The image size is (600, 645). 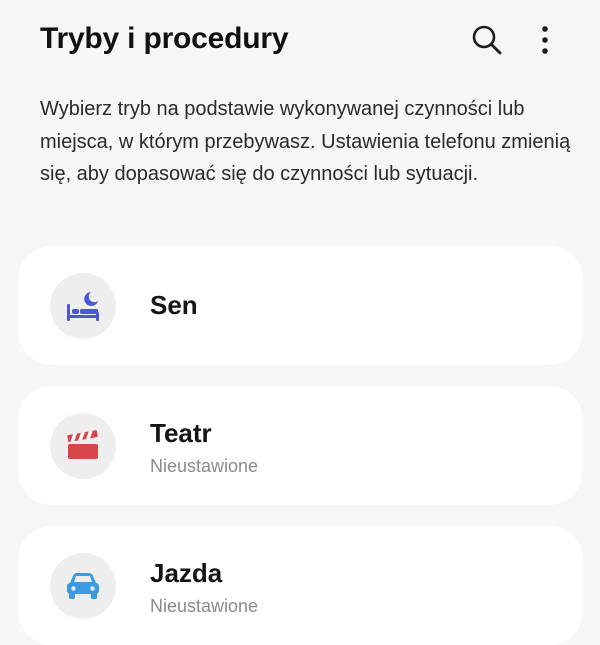 I want to click on car-icon, so click(x=83, y=586).